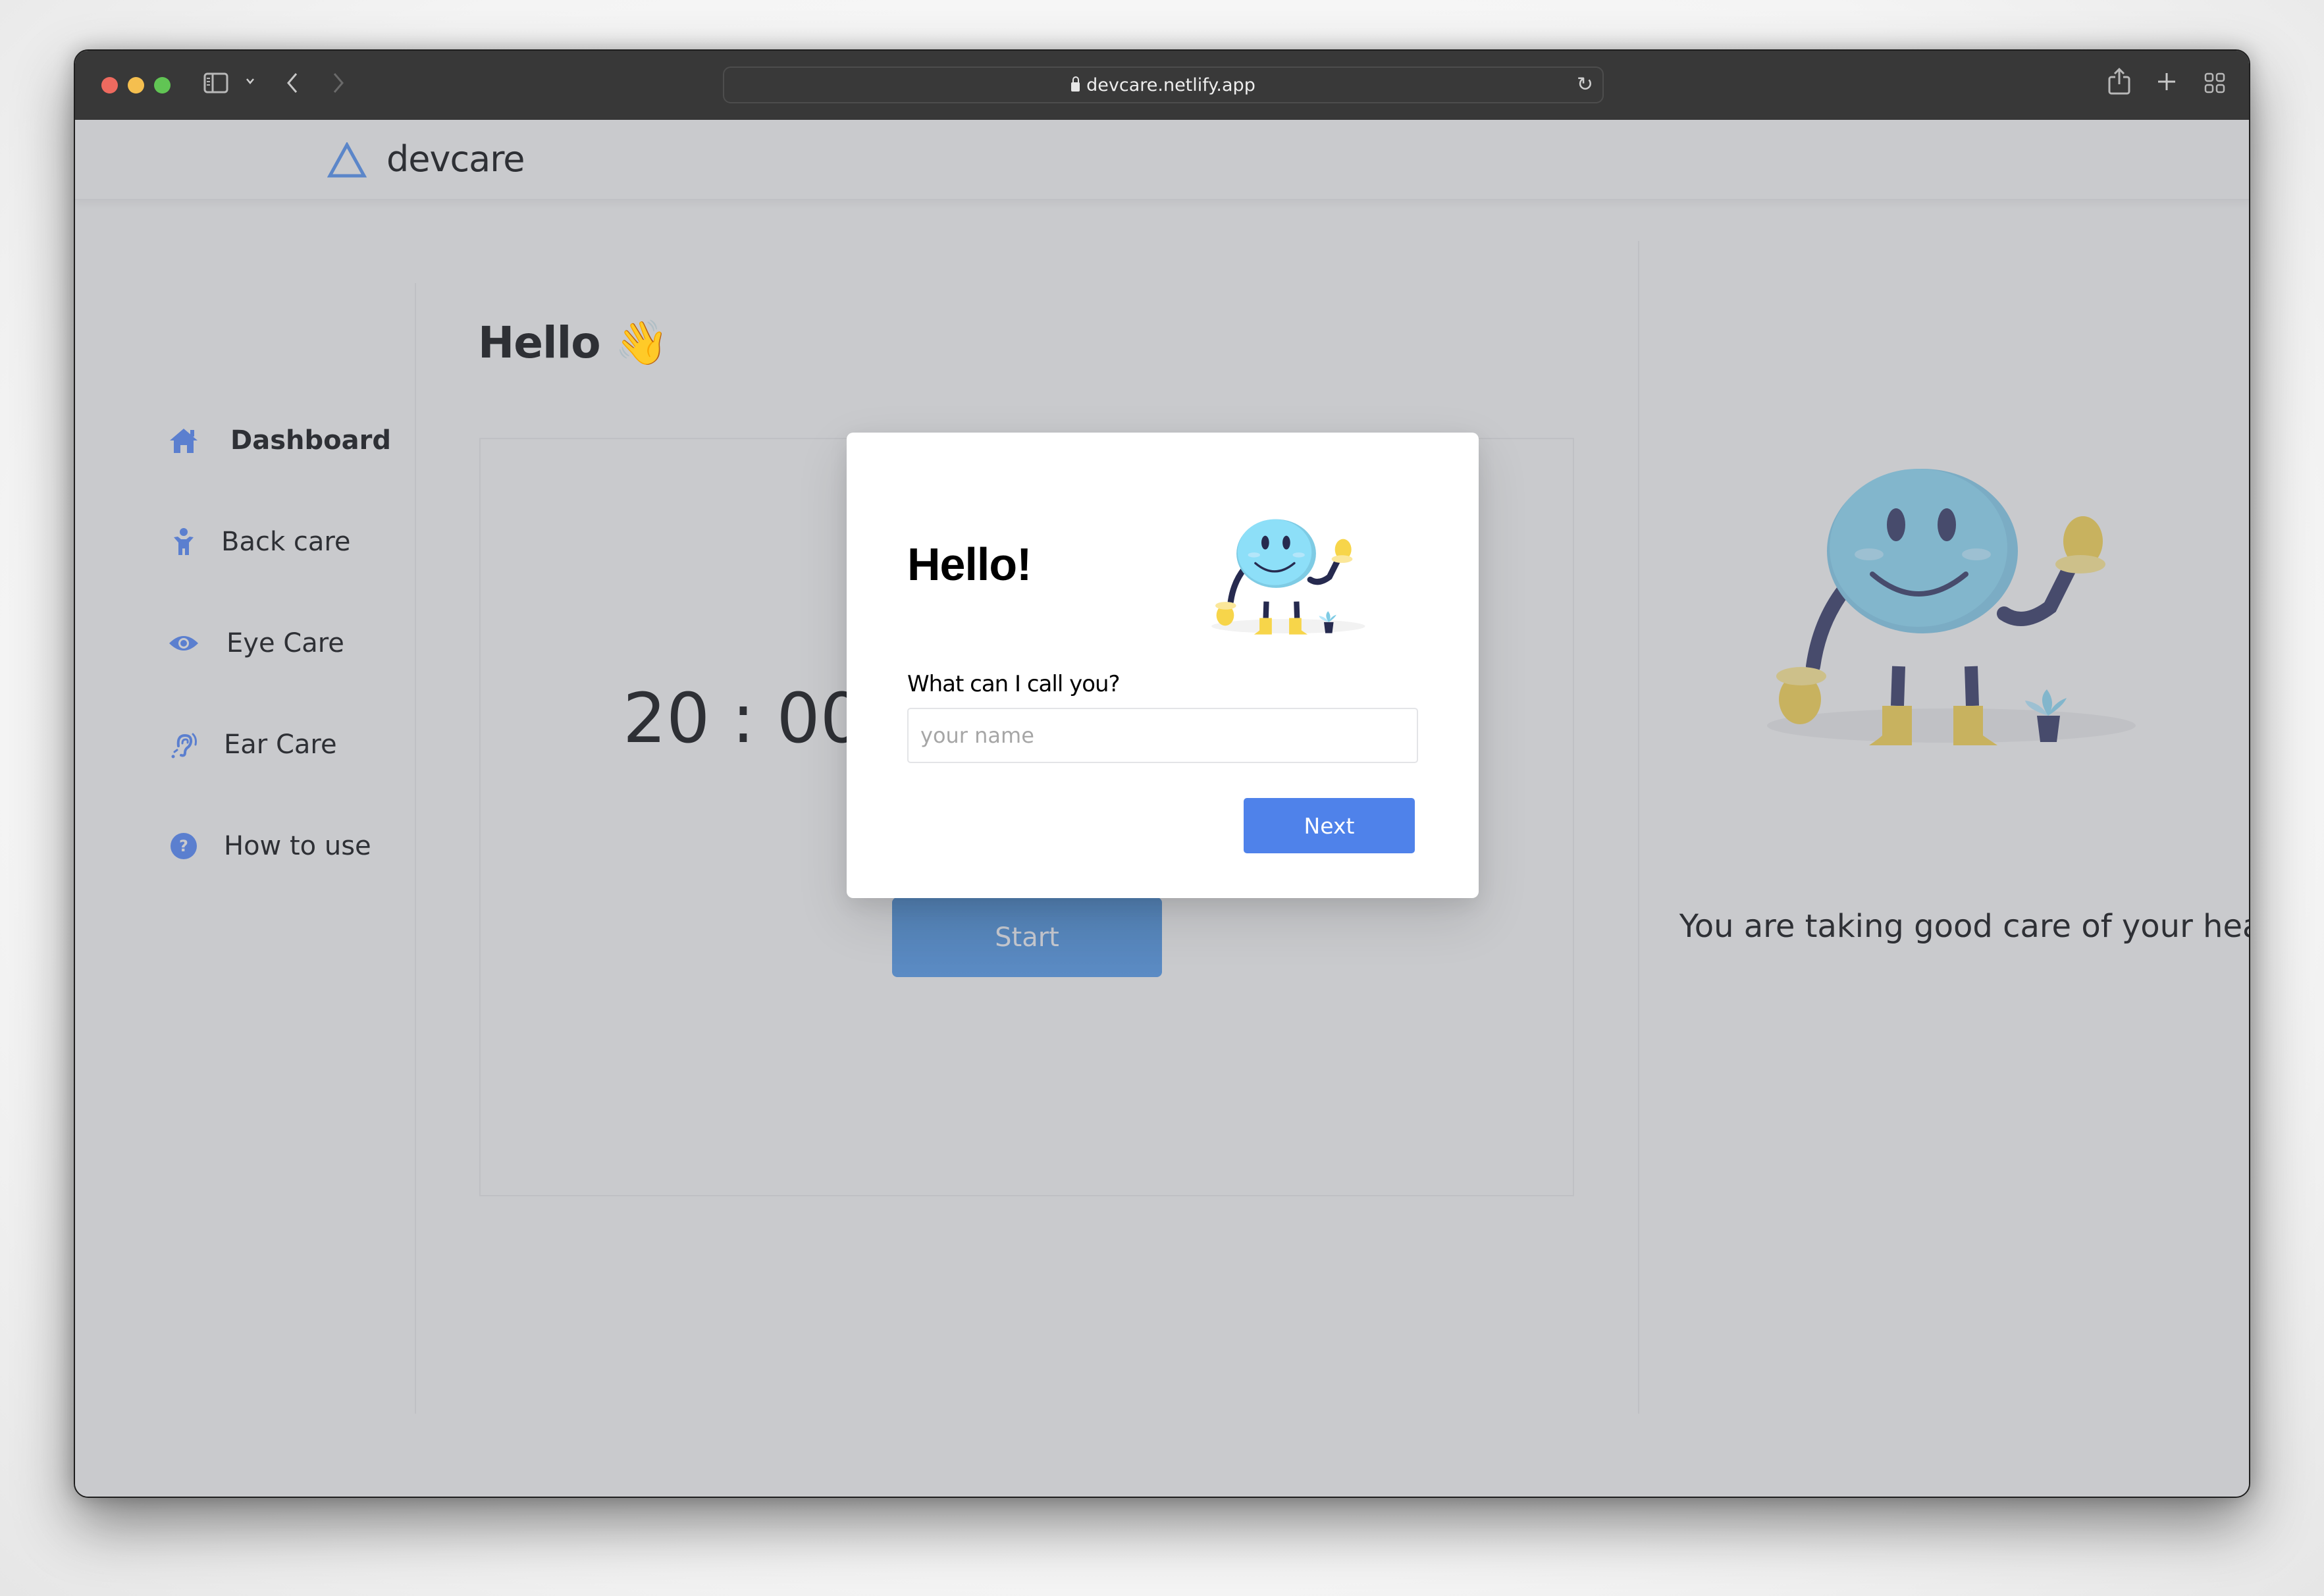  I want to click on sidebar-item-back-care: Back care, so click(259, 542).